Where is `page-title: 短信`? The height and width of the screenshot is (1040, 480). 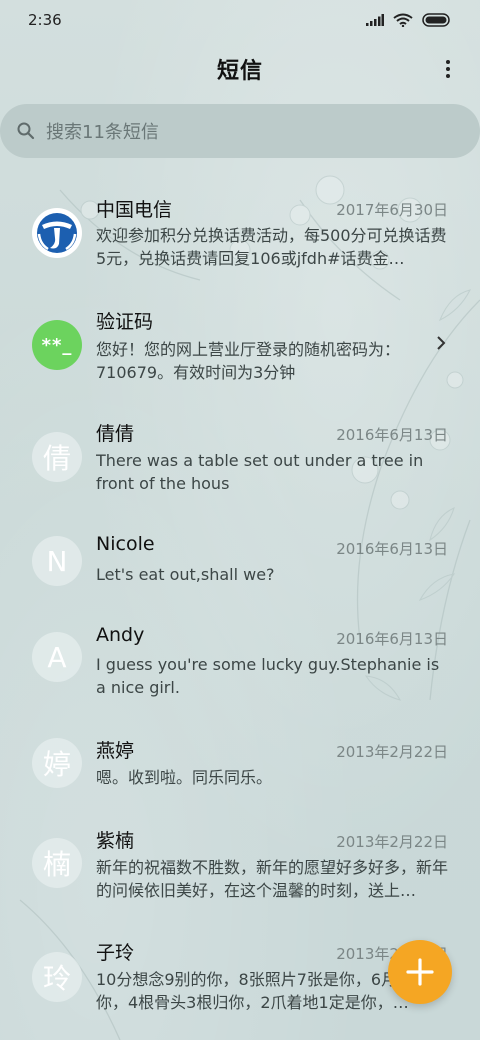
page-title: 短信 is located at coordinates (239, 71).